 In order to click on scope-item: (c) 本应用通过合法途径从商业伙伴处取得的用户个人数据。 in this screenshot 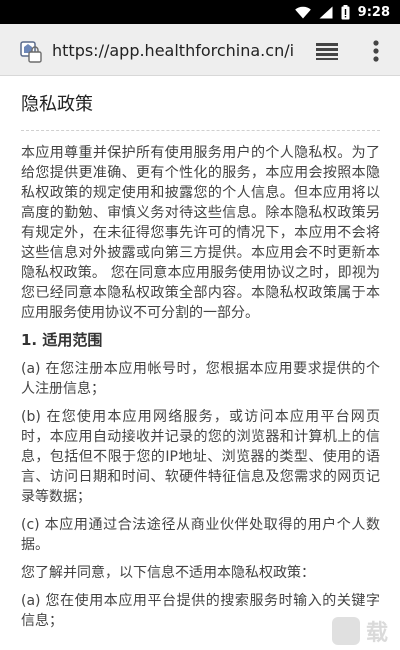, I will do `click(200, 535)`.